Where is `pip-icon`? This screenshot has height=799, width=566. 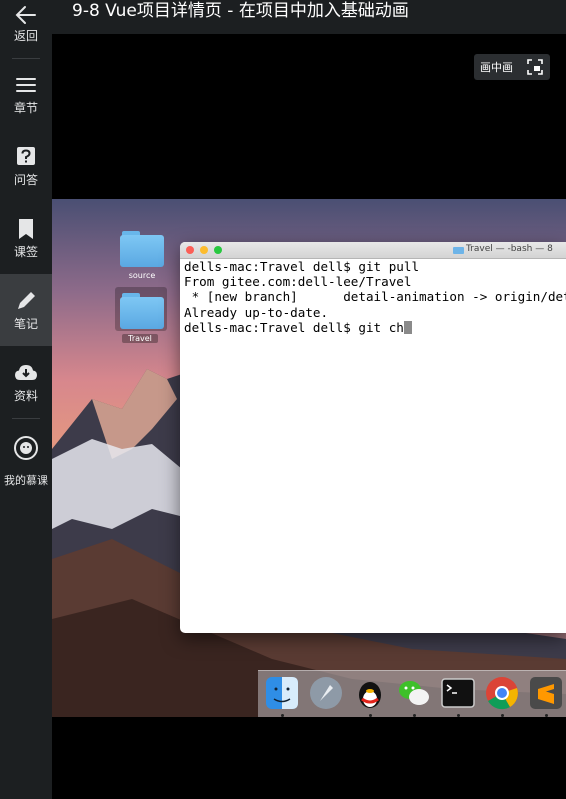 pip-icon is located at coordinates (535, 67).